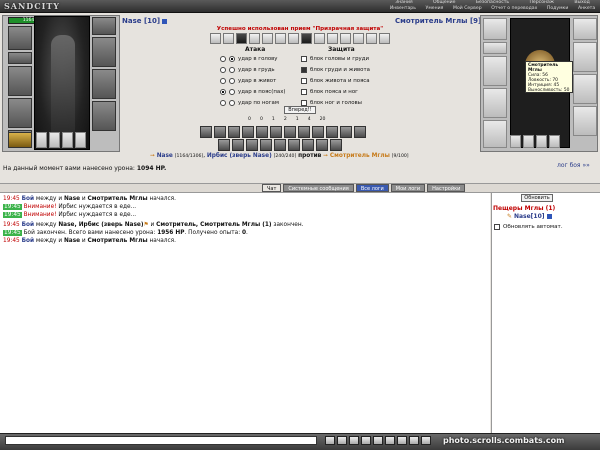 This screenshot has width=600, height=450. What do you see at coordinates (402, 440) in the screenshot?
I see `help-icon` at bounding box center [402, 440].